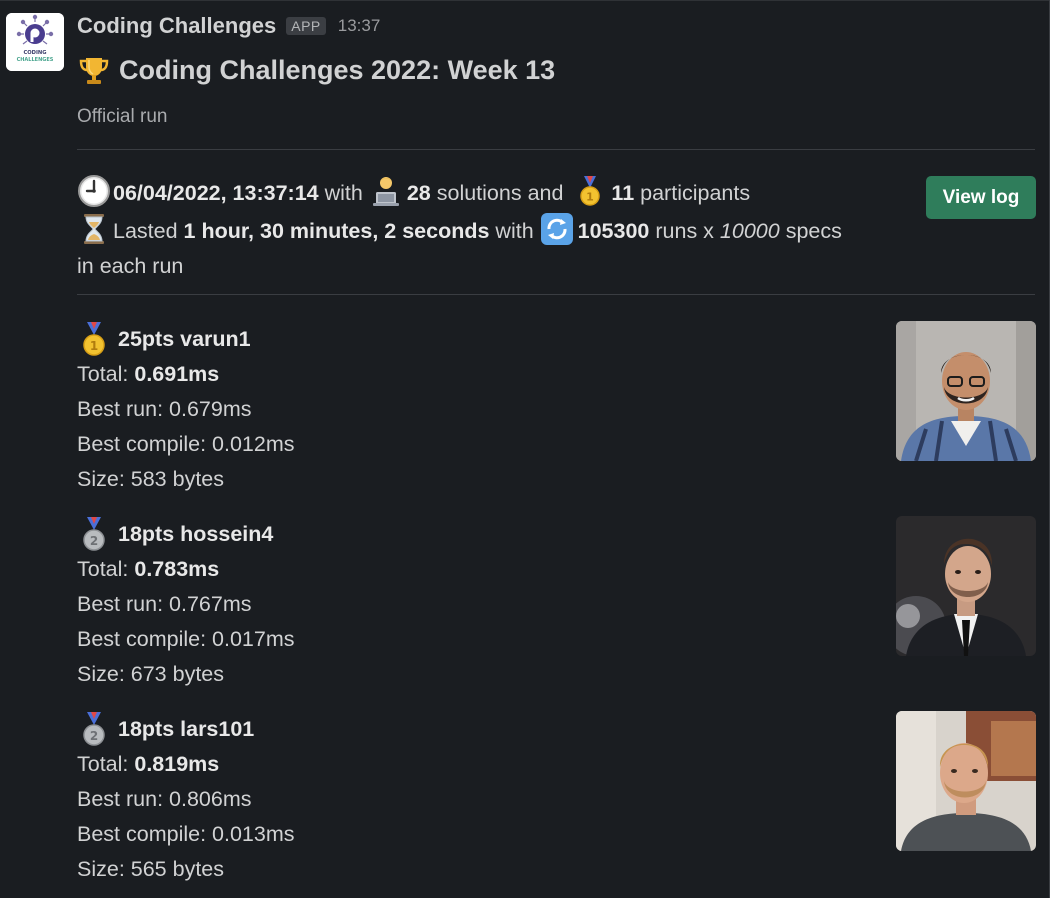 Image resolution: width=1050 pixels, height=898 pixels. I want to click on clock-icon, so click(94, 191).